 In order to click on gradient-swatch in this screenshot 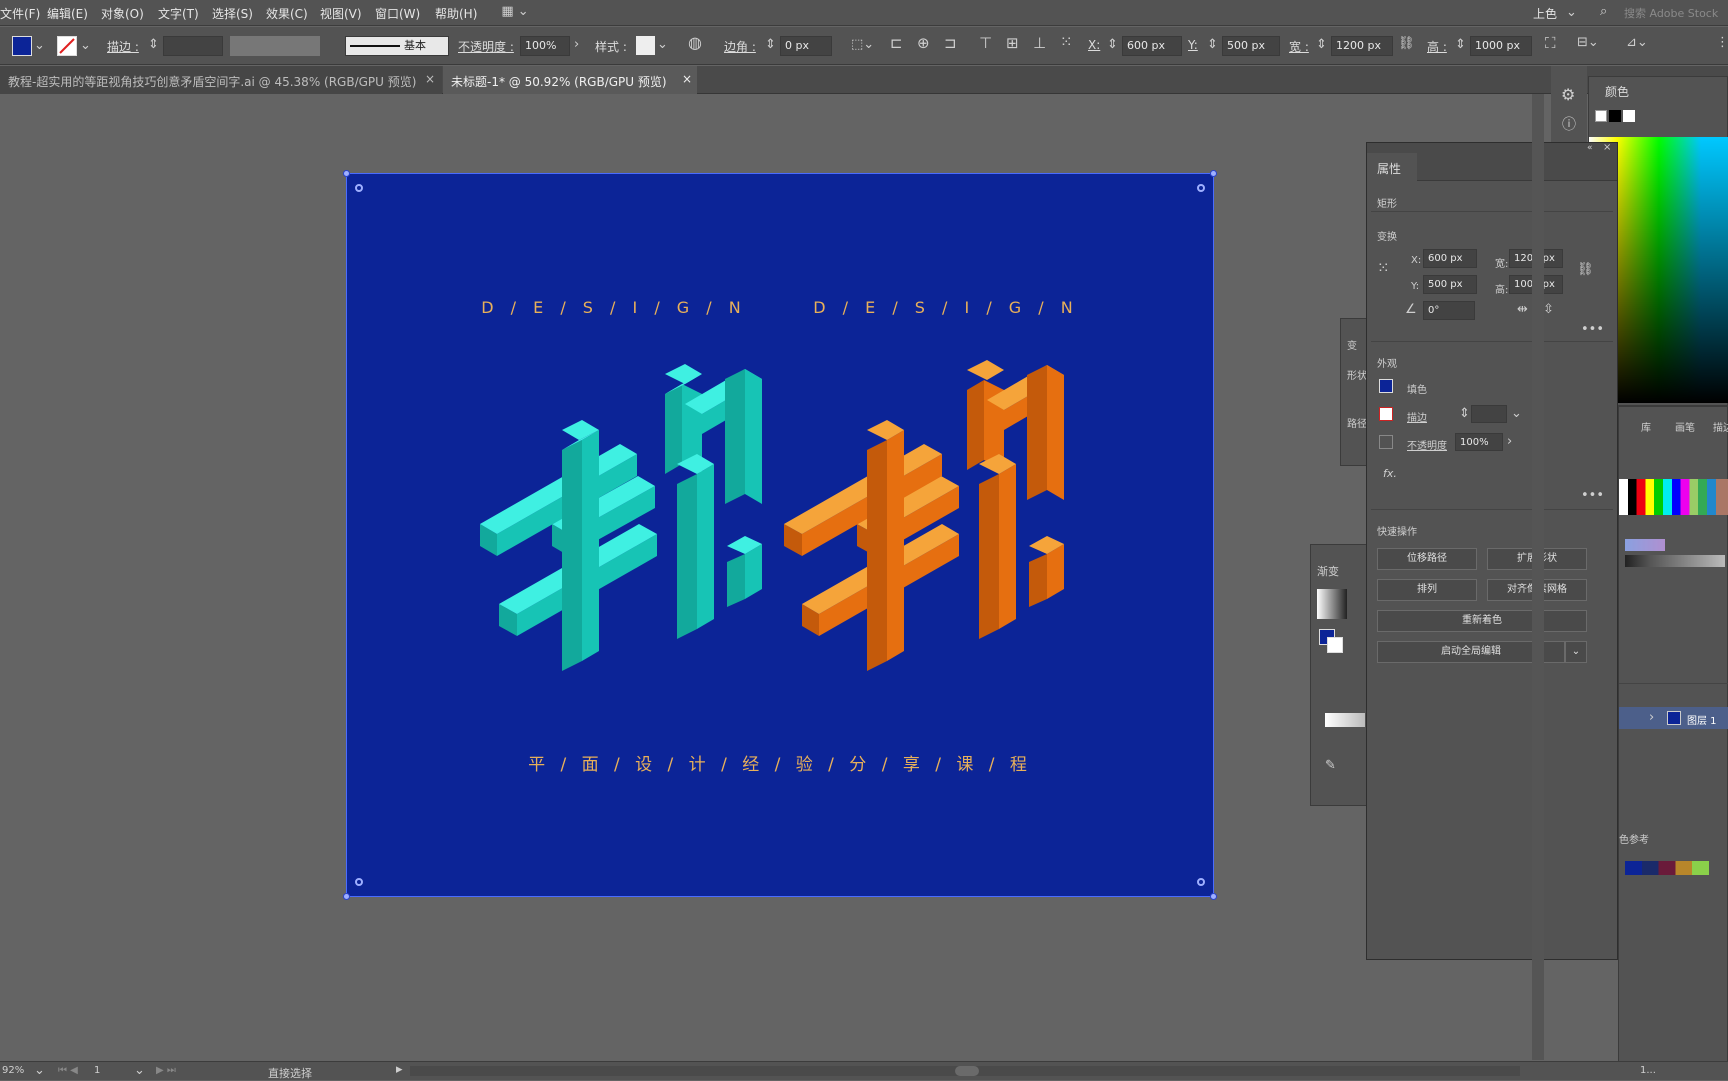, I will do `click(1332, 604)`.